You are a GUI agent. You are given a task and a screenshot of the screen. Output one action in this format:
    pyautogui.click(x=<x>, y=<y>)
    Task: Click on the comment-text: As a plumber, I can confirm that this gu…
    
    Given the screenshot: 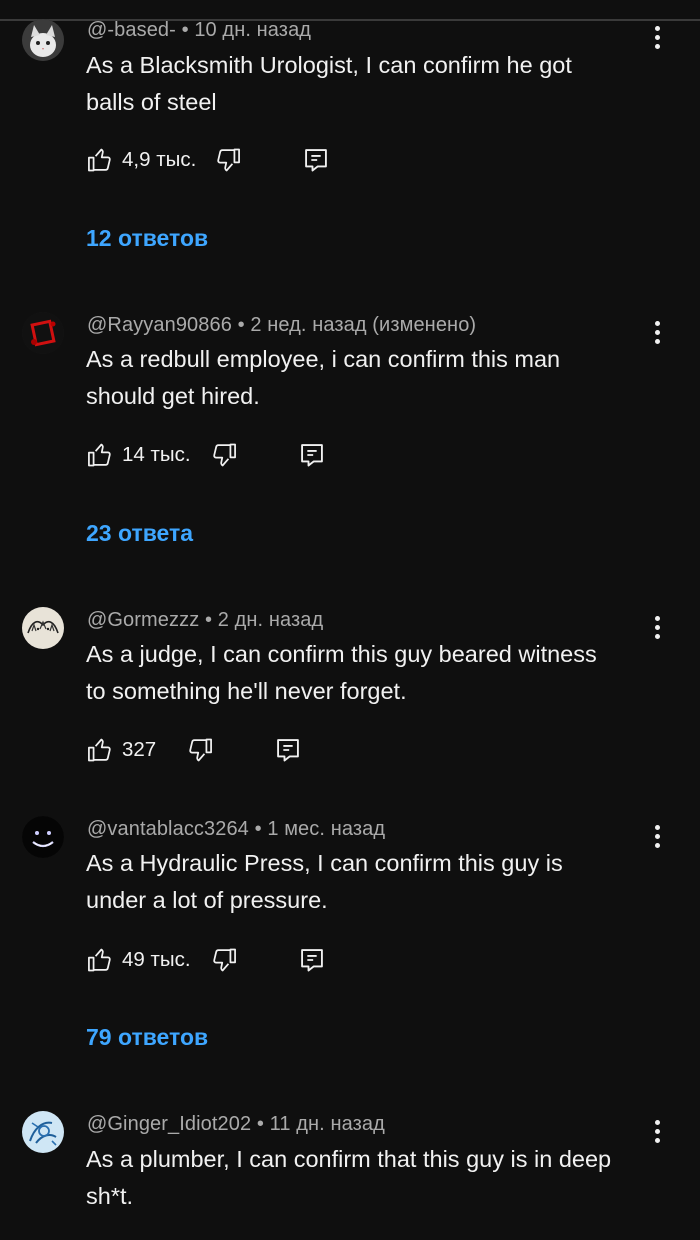 What is the action you would take?
    pyautogui.click(x=366, y=1178)
    